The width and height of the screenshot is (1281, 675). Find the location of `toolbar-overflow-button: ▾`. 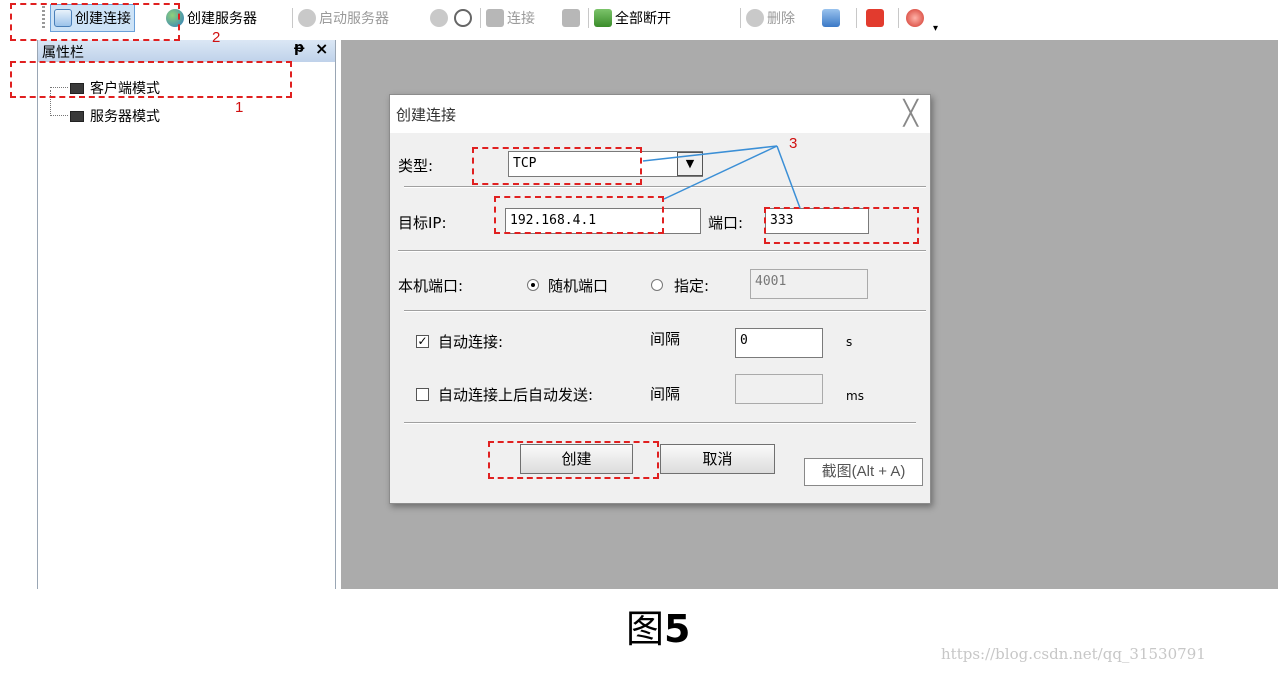

toolbar-overflow-button: ▾ is located at coordinates (935, 28).